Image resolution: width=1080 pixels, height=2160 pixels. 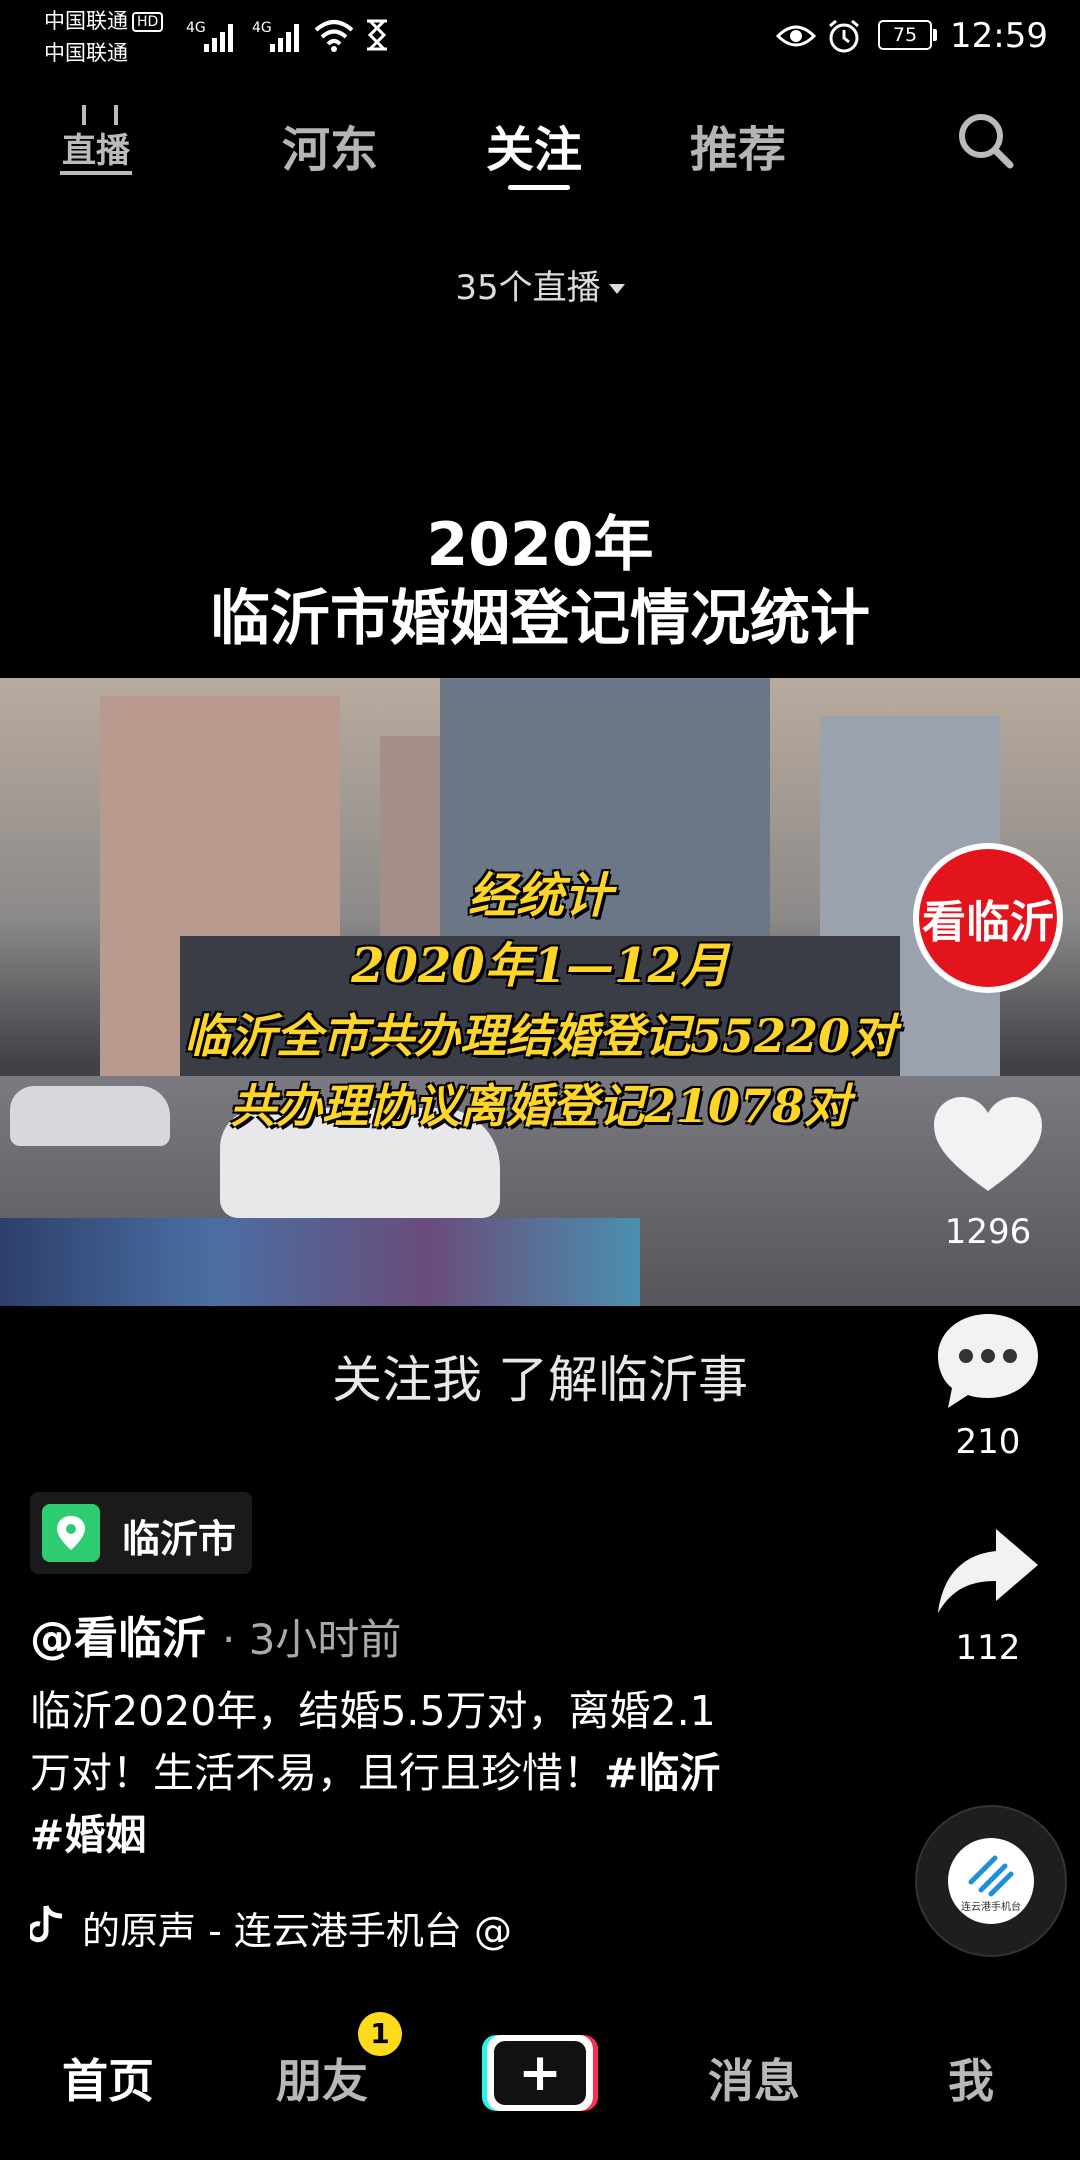 What do you see at coordinates (540, 1036) in the screenshot?
I see `overlay-line-3: 临沂全市共办理结婚登记55220对` at bounding box center [540, 1036].